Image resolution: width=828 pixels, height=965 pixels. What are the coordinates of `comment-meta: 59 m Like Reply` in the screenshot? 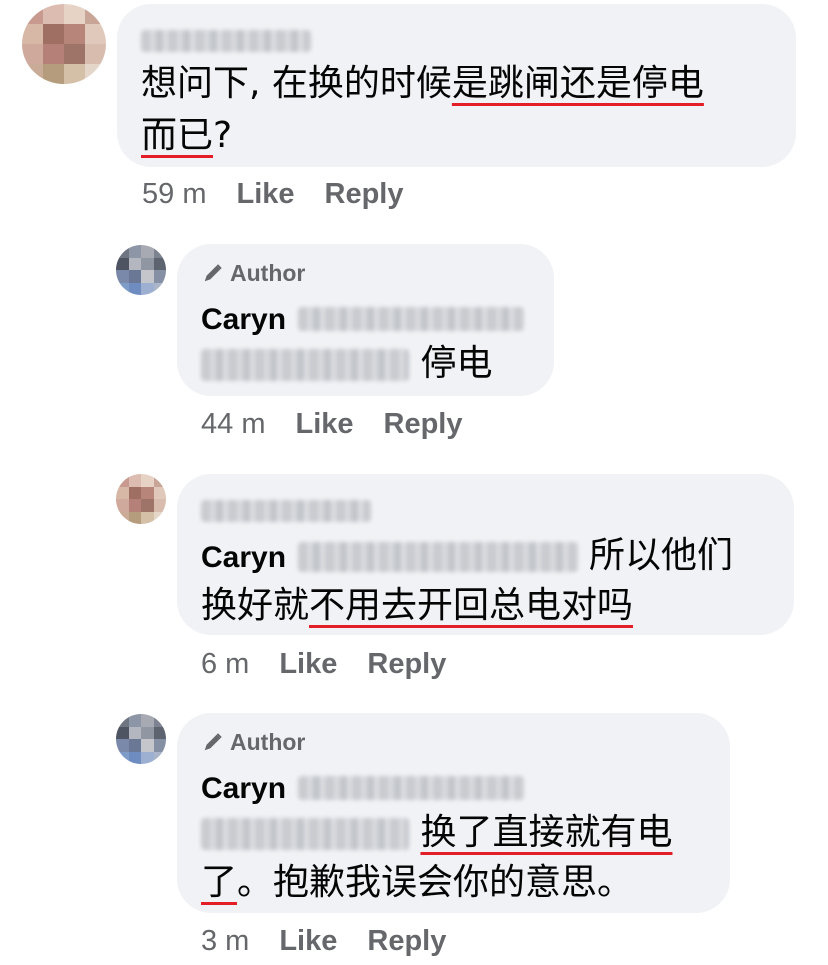 It's located at (273, 194).